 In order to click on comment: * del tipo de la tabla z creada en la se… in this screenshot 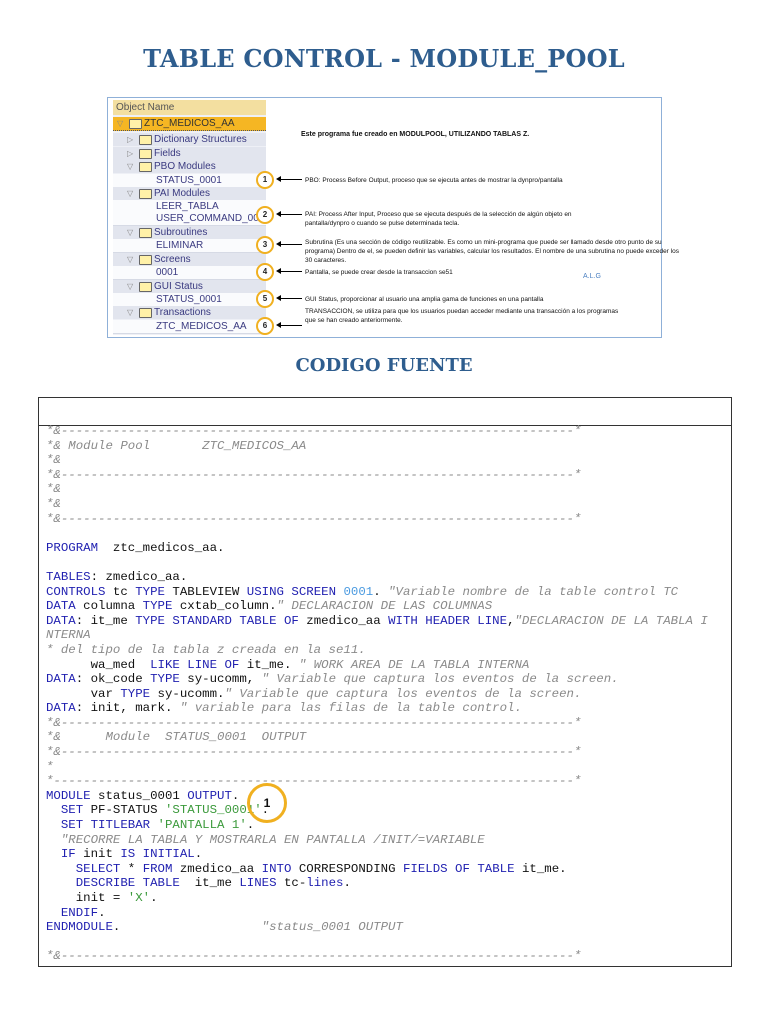, I will do `click(206, 649)`.